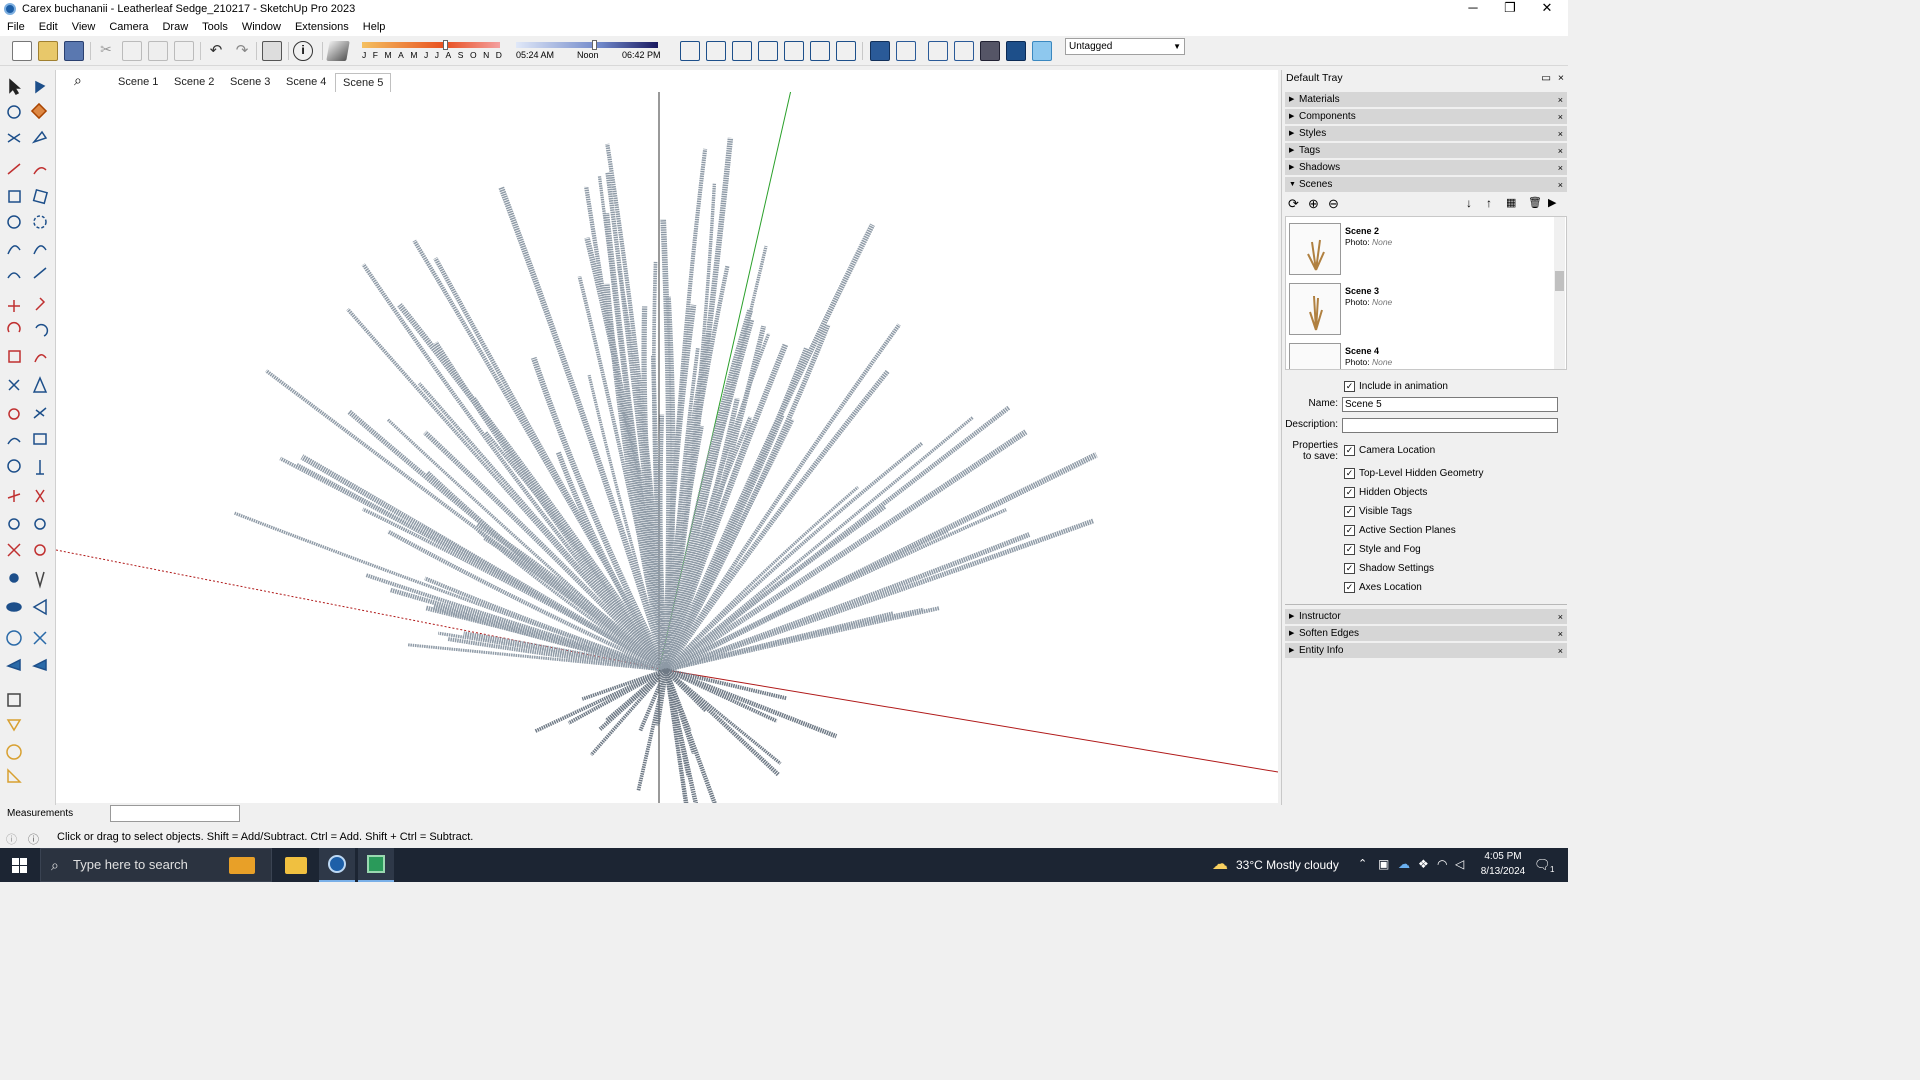  Describe the element at coordinates (595, 45) in the screenshot. I see `time-slider-thumb` at that location.